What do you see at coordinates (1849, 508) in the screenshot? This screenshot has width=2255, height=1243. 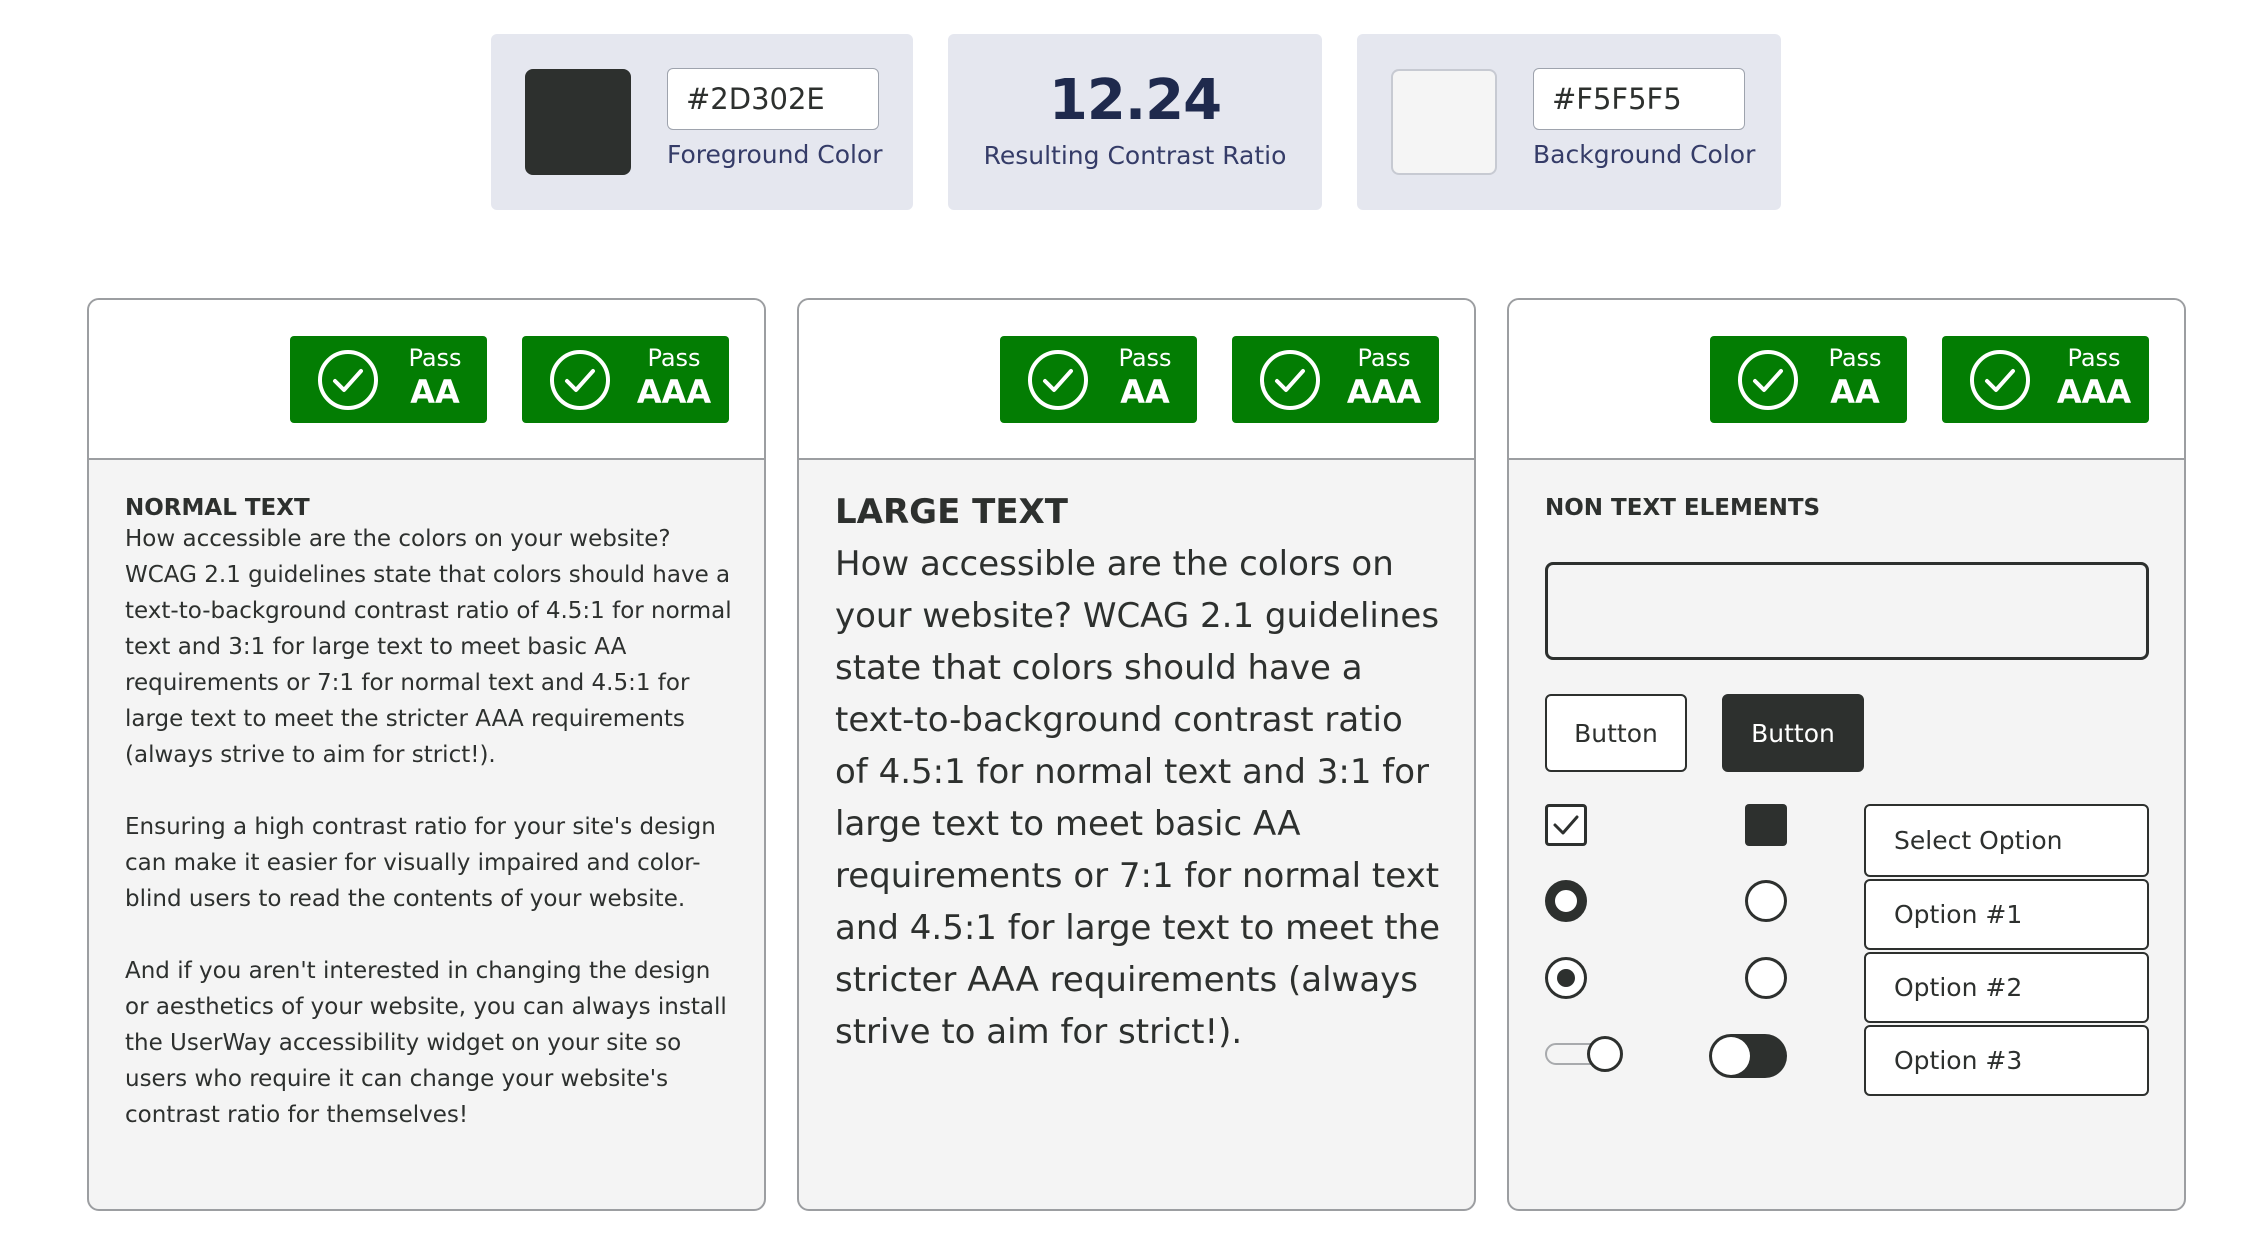 I see `non-text-body: NON TEXT ELEMENTS` at bounding box center [1849, 508].